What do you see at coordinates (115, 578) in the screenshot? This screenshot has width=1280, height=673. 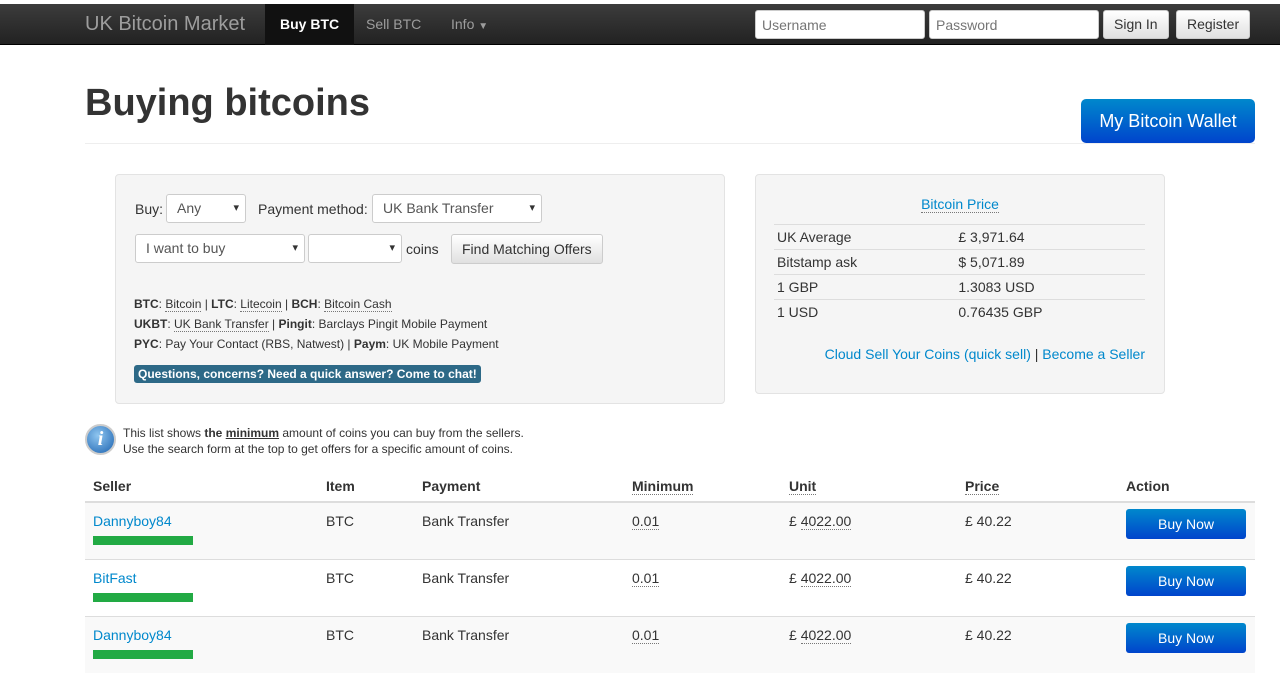 I see `seller-link: BitFast` at bounding box center [115, 578].